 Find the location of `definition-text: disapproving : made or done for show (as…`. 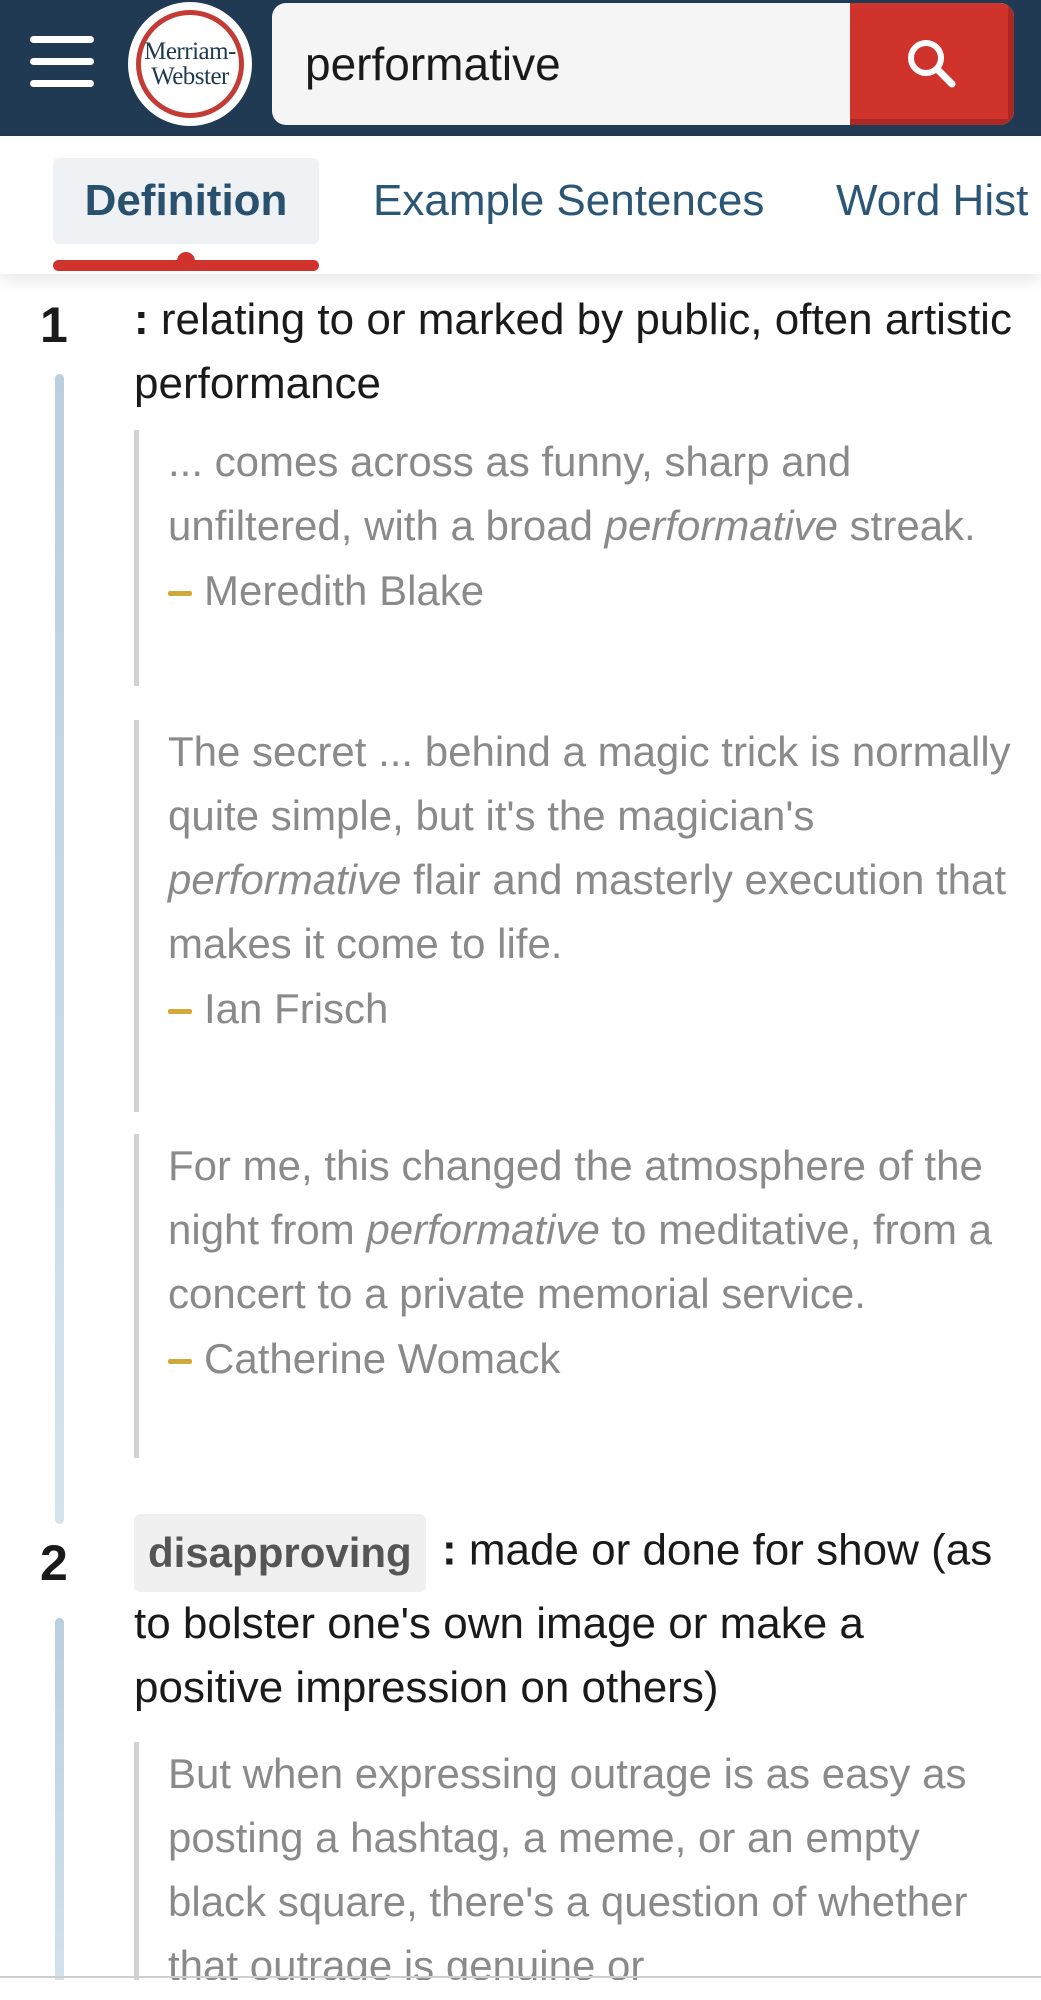

definition-text: disapproving : made or done for show (as… is located at coordinates (574, 1617).